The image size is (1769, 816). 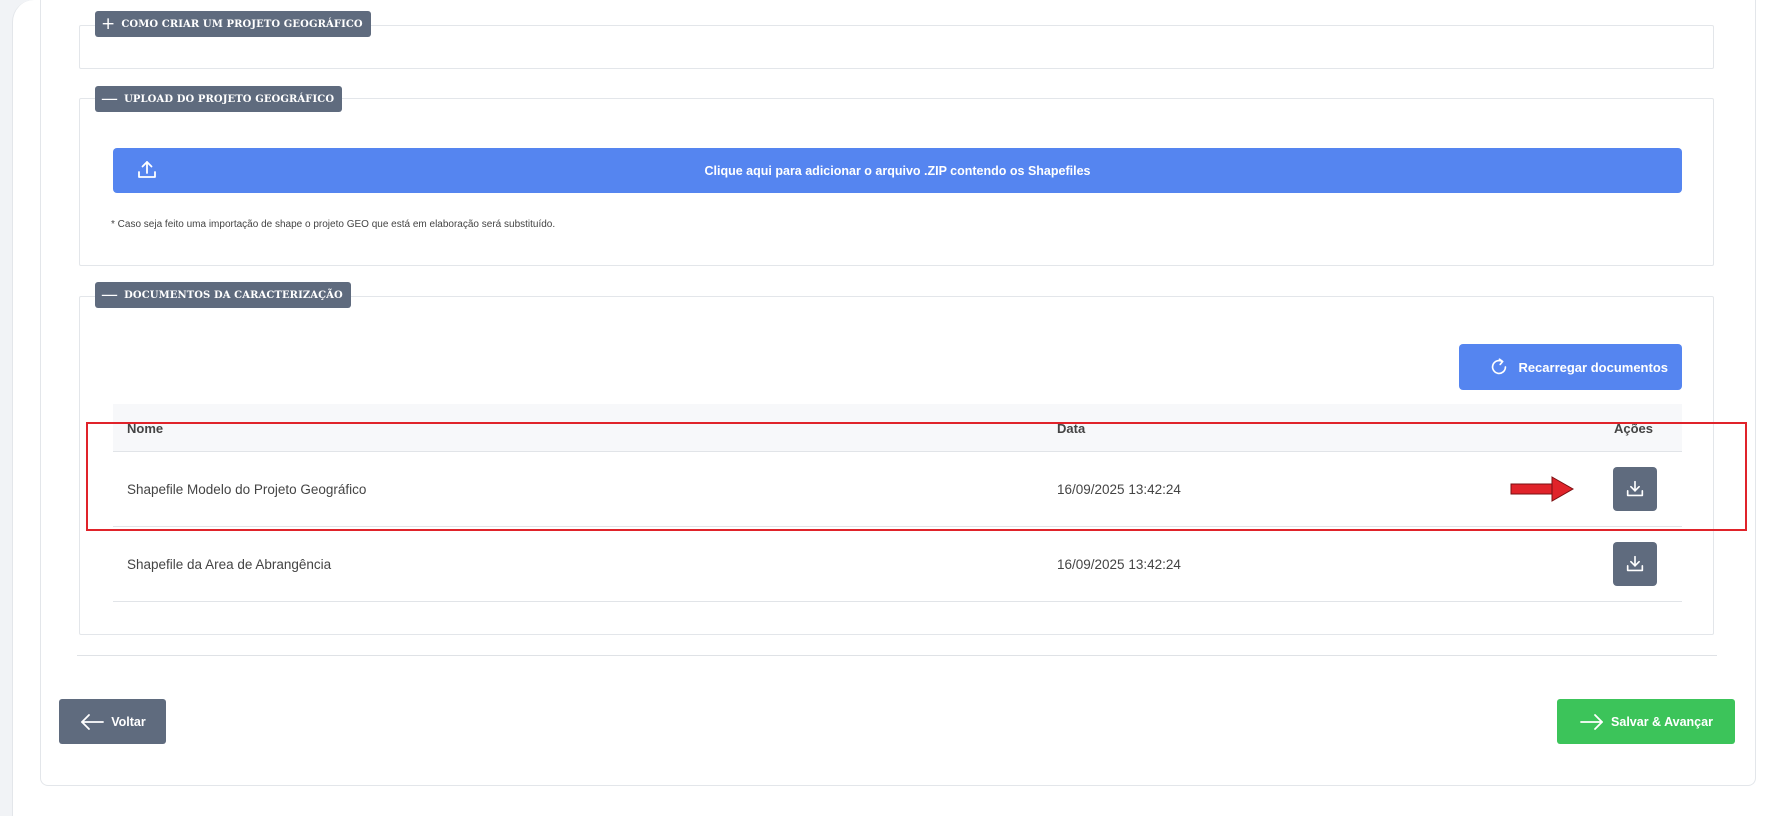 I want to click on how-to-section-title: Como criar um projeto geográfico, so click(x=242, y=24).